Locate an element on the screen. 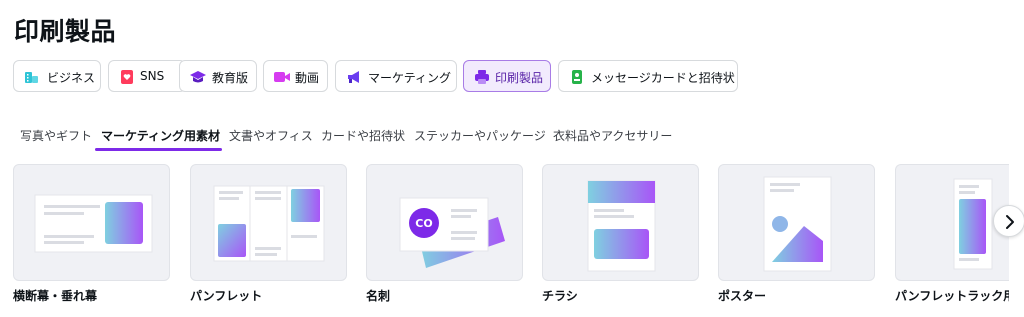  chip-label: SNS is located at coordinates (152, 76).